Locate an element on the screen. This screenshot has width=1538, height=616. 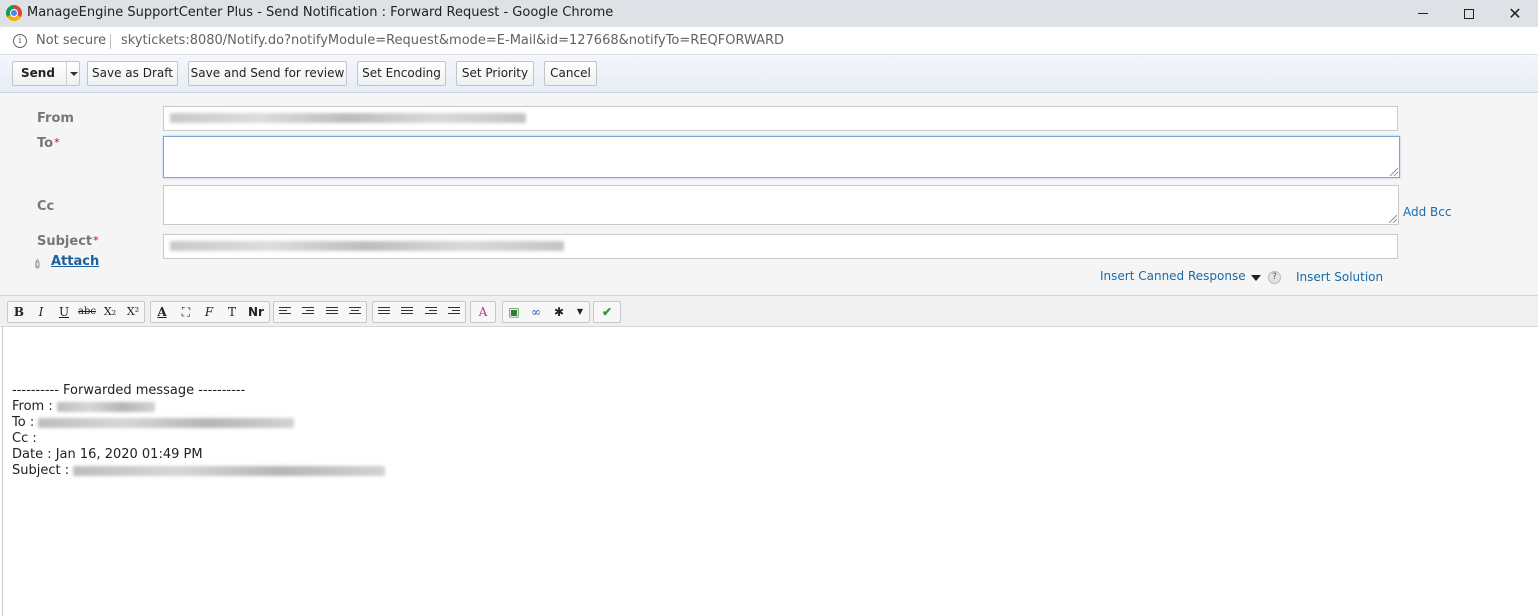
text-style-group: B I U abc X₂ X² is located at coordinates (76, 312).